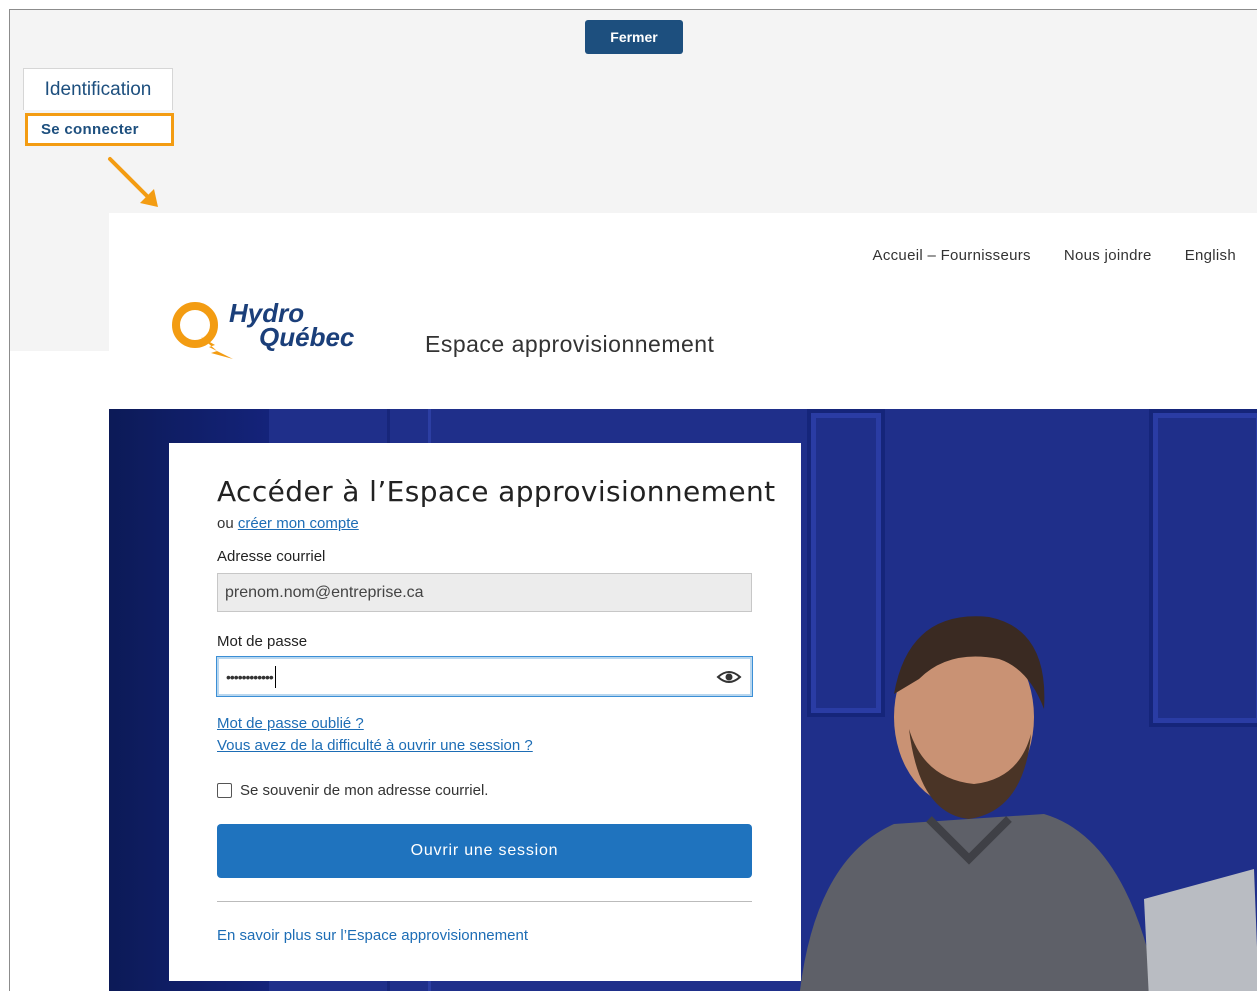 Image resolution: width=1257 pixels, height=991 pixels. What do you see at coordinates (98, 89) in the screenshot?
I see `identification-tab: Identification` at bounding box center [98, 89].